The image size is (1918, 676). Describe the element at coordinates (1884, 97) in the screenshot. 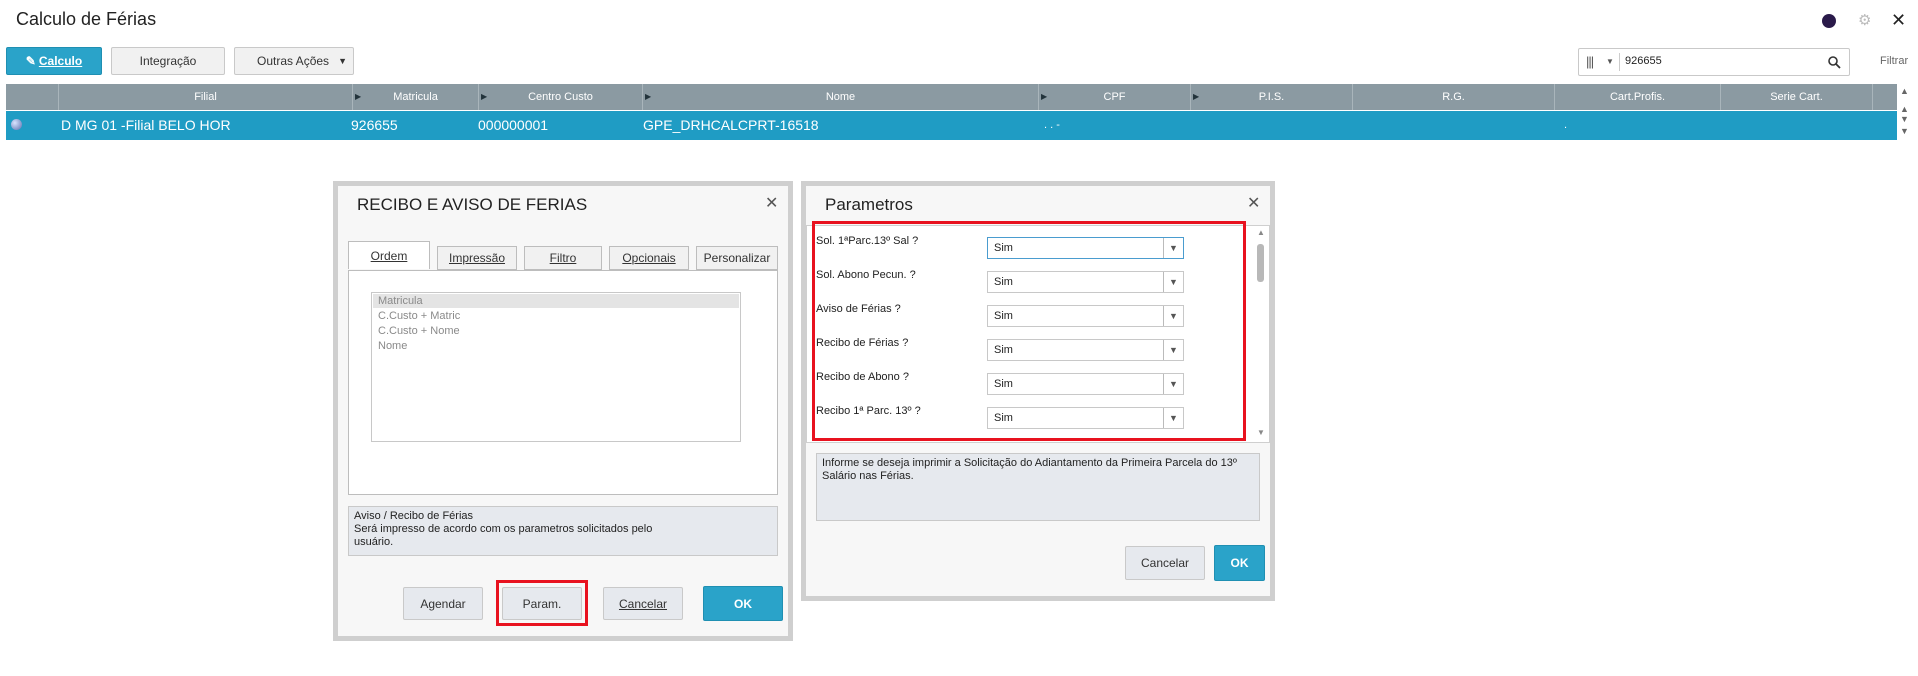

I see `grid-header-filler` at that location.